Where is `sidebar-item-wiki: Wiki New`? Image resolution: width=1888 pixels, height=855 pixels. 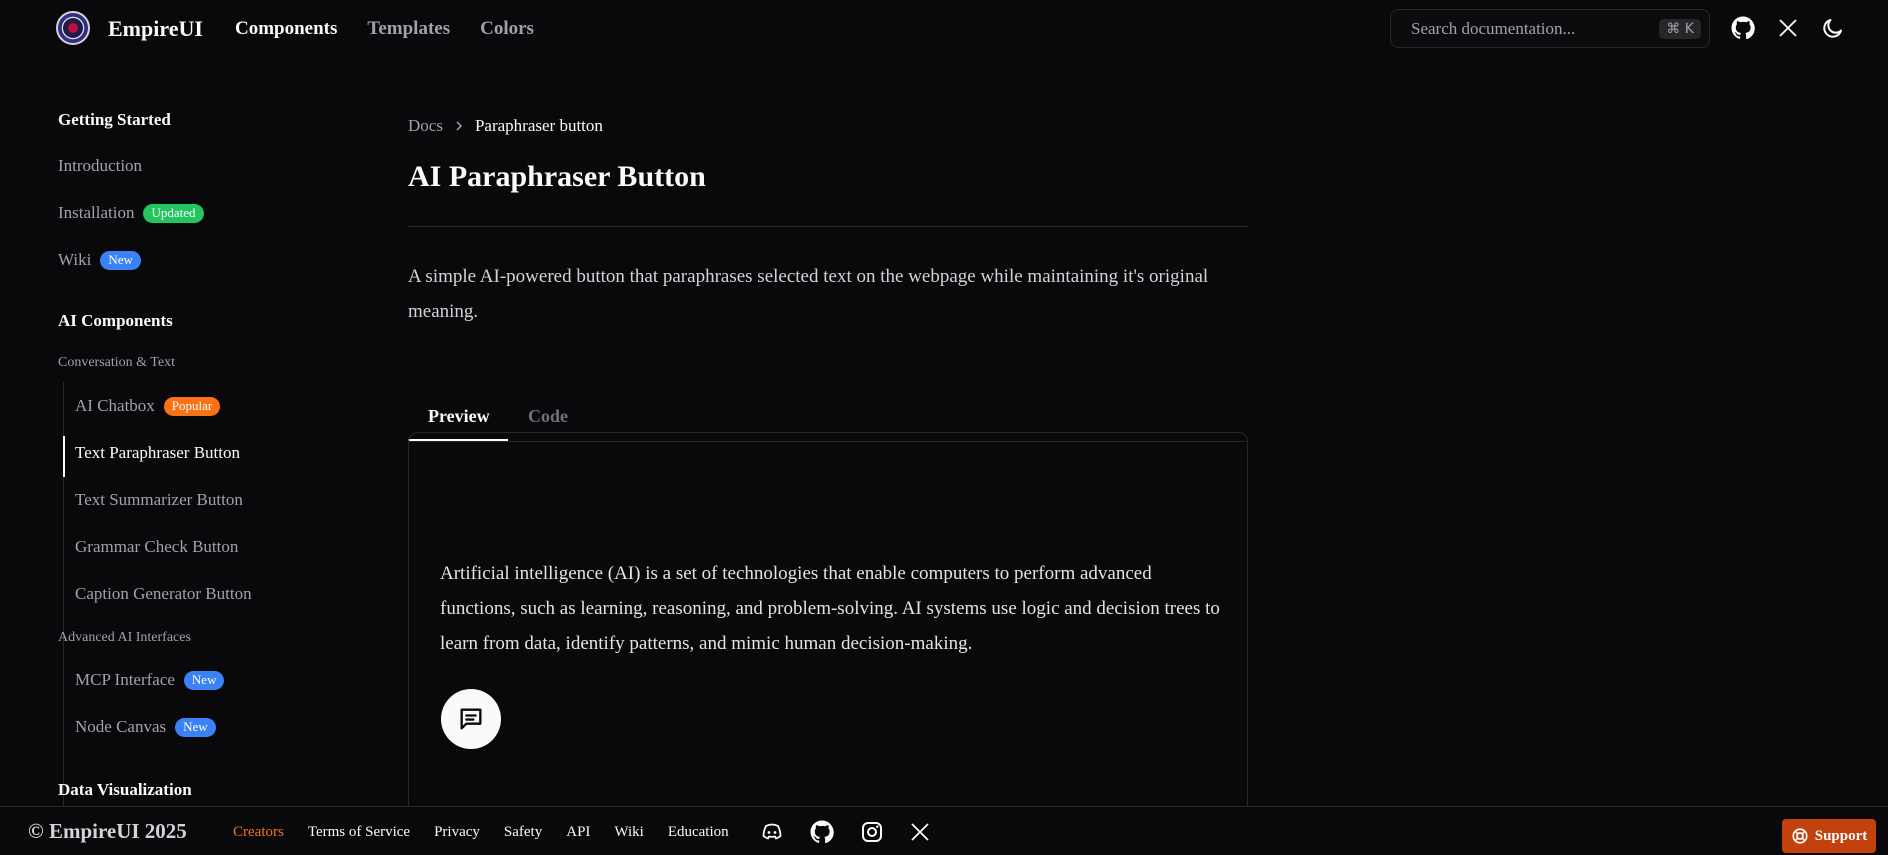
sidebar-item-wiki: Wiki New is located at coordinates (99, 260).